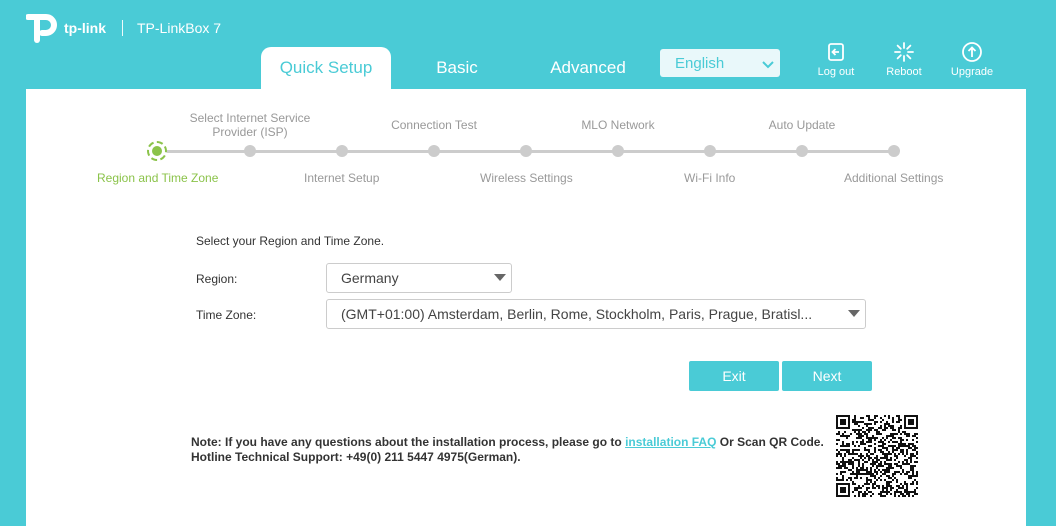  Describe the element at coordinates (250, 125) in the screenshot. I see `step-label-isp: Select Internet Service Provider (ISP)` at that location.